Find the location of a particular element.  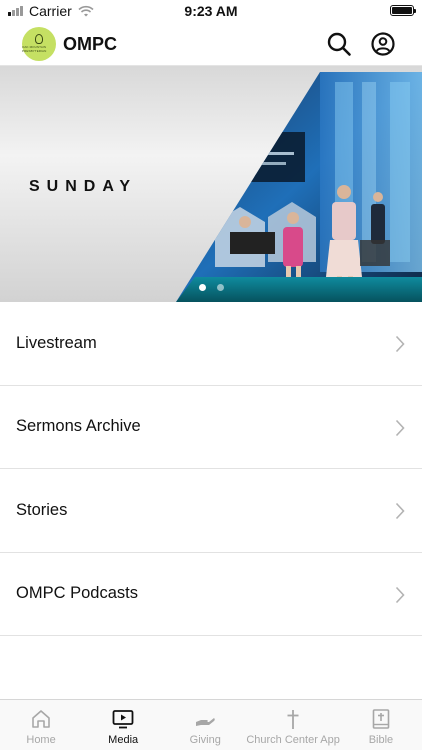

status-time: 9:23 AM is located at coordinates (211, 11).